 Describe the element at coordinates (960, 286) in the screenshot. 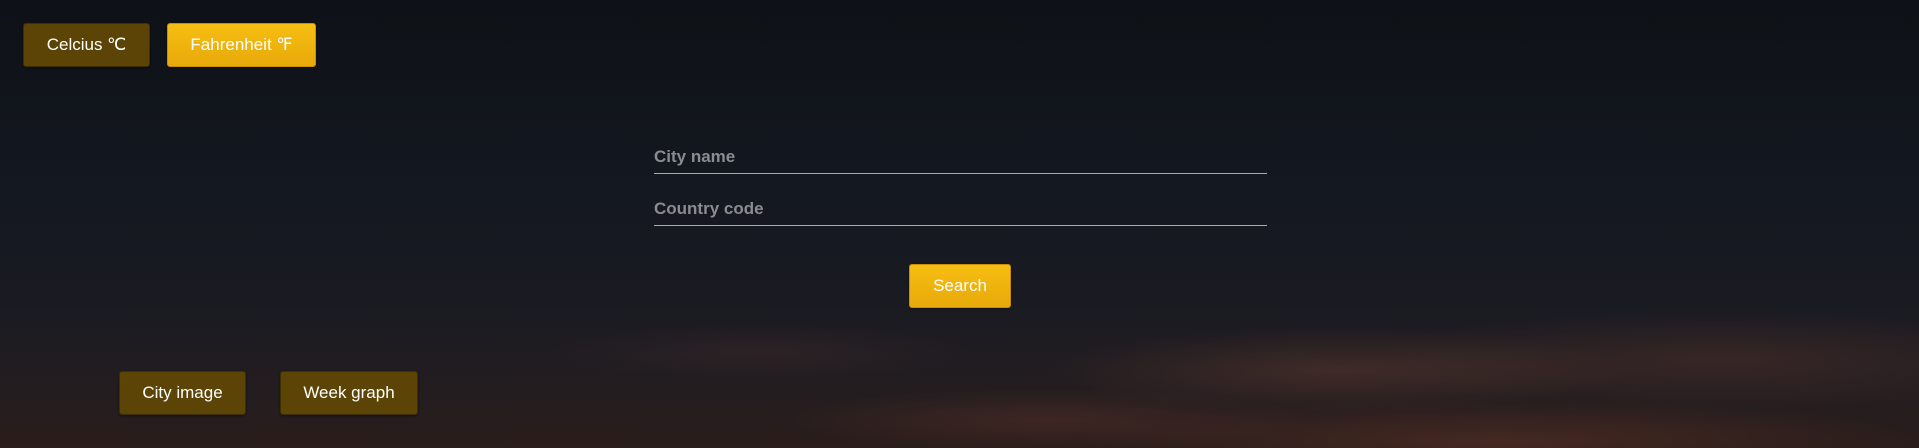

I see `search-button: Search` at that location.